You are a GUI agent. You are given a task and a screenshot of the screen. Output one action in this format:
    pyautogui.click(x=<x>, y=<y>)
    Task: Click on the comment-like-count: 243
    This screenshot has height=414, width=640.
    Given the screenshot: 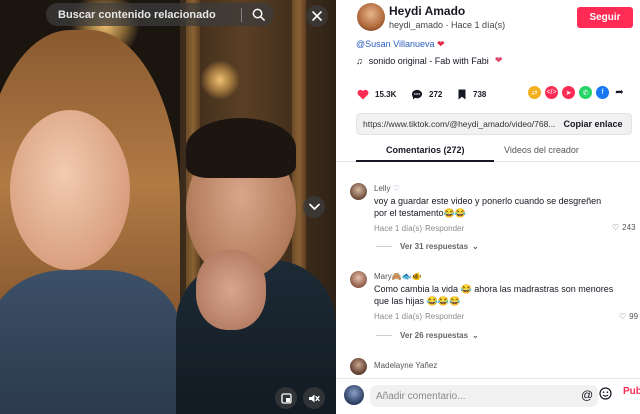 What is the action you would take?
    pyautogui.click(x=629, y=227)
    